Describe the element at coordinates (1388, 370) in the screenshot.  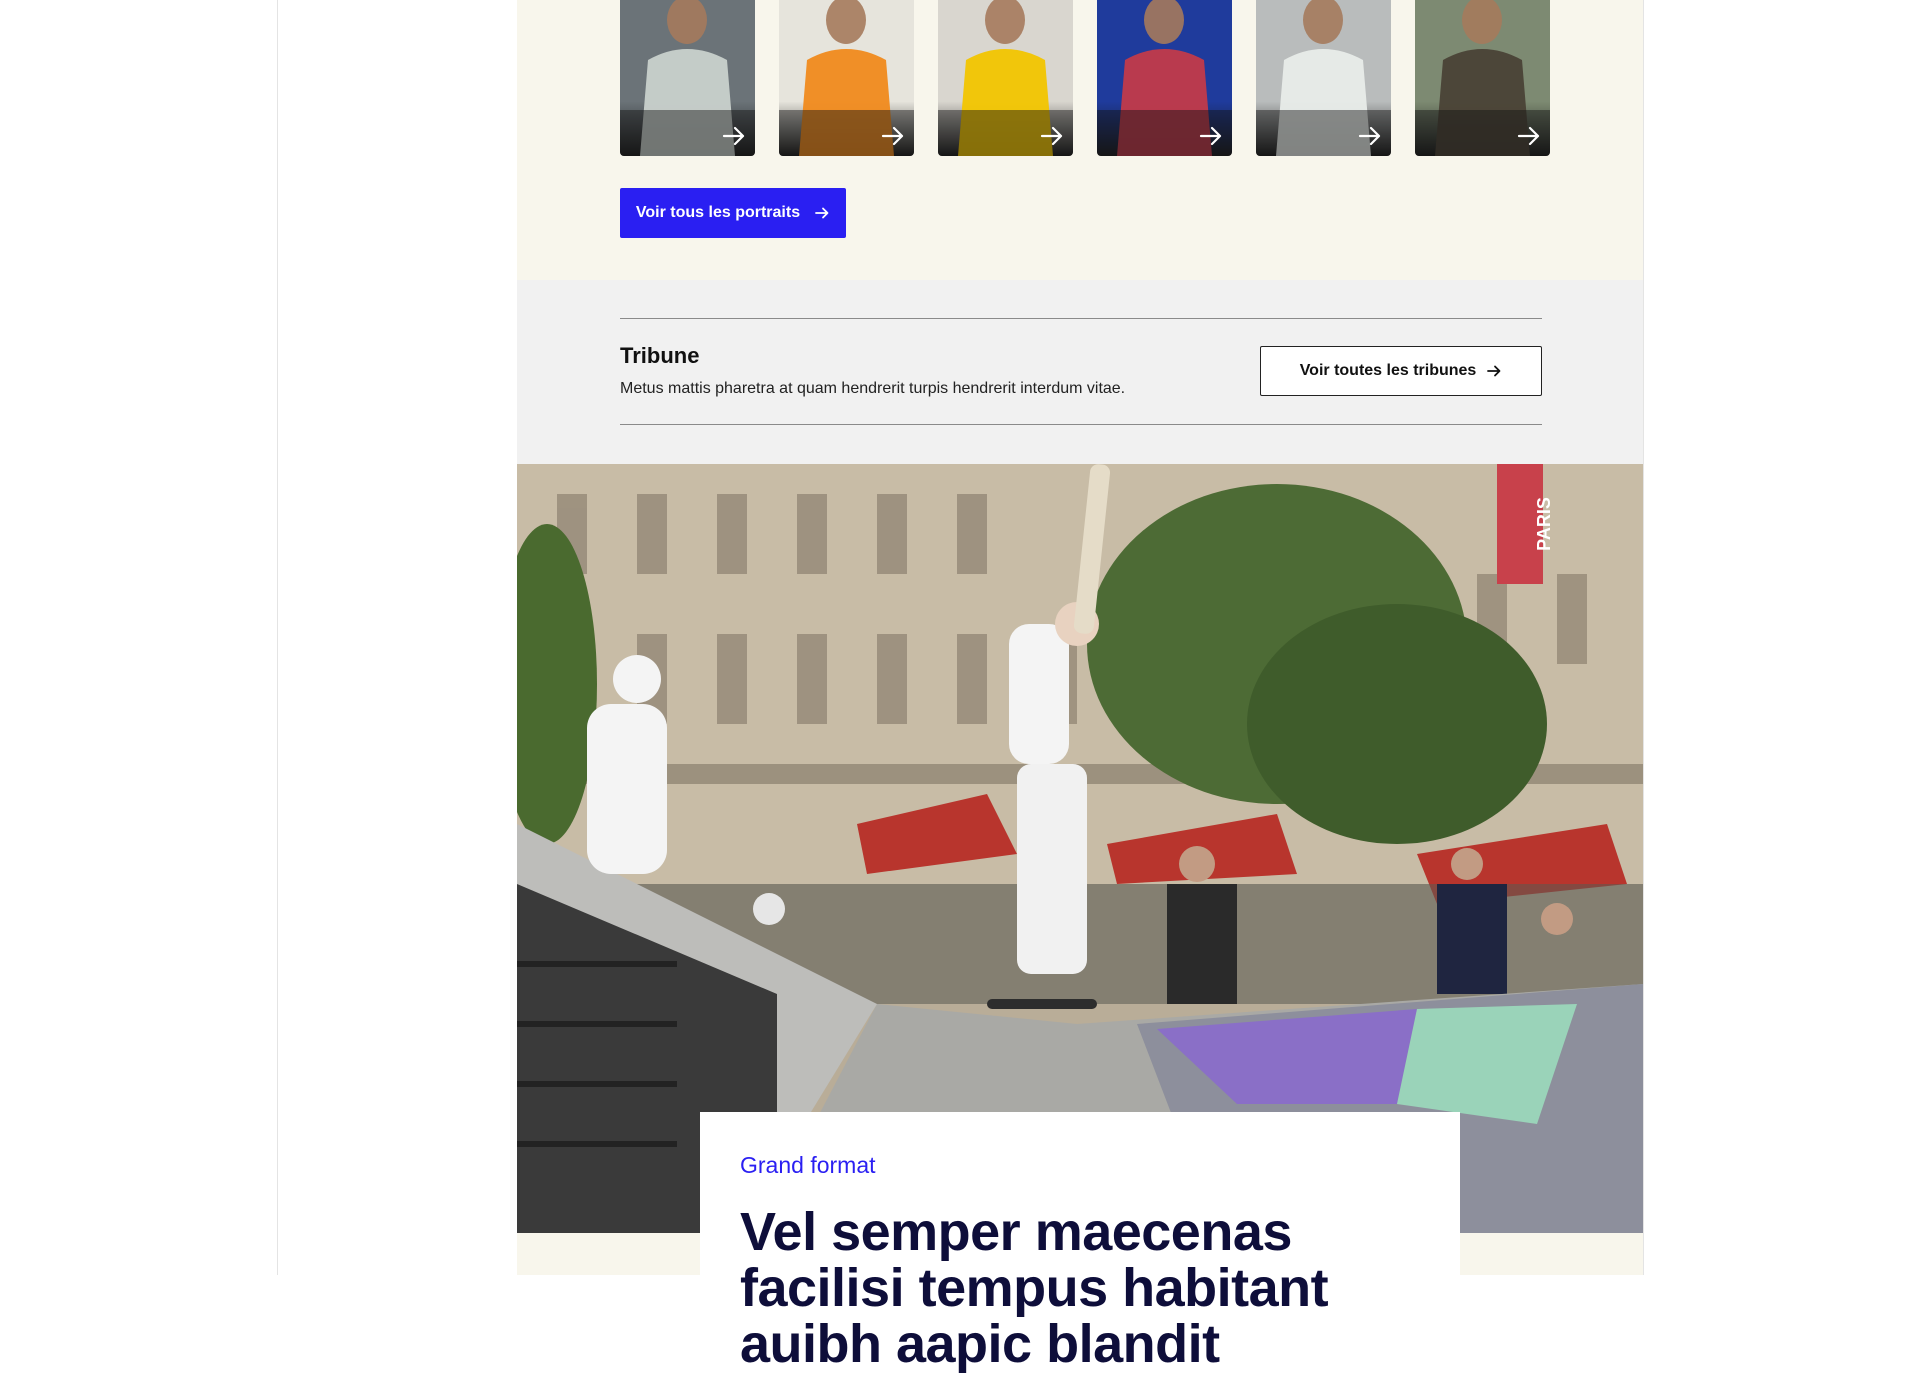
I see `view-all-tribunes-label: Voir toutes les tribunes` at that location.